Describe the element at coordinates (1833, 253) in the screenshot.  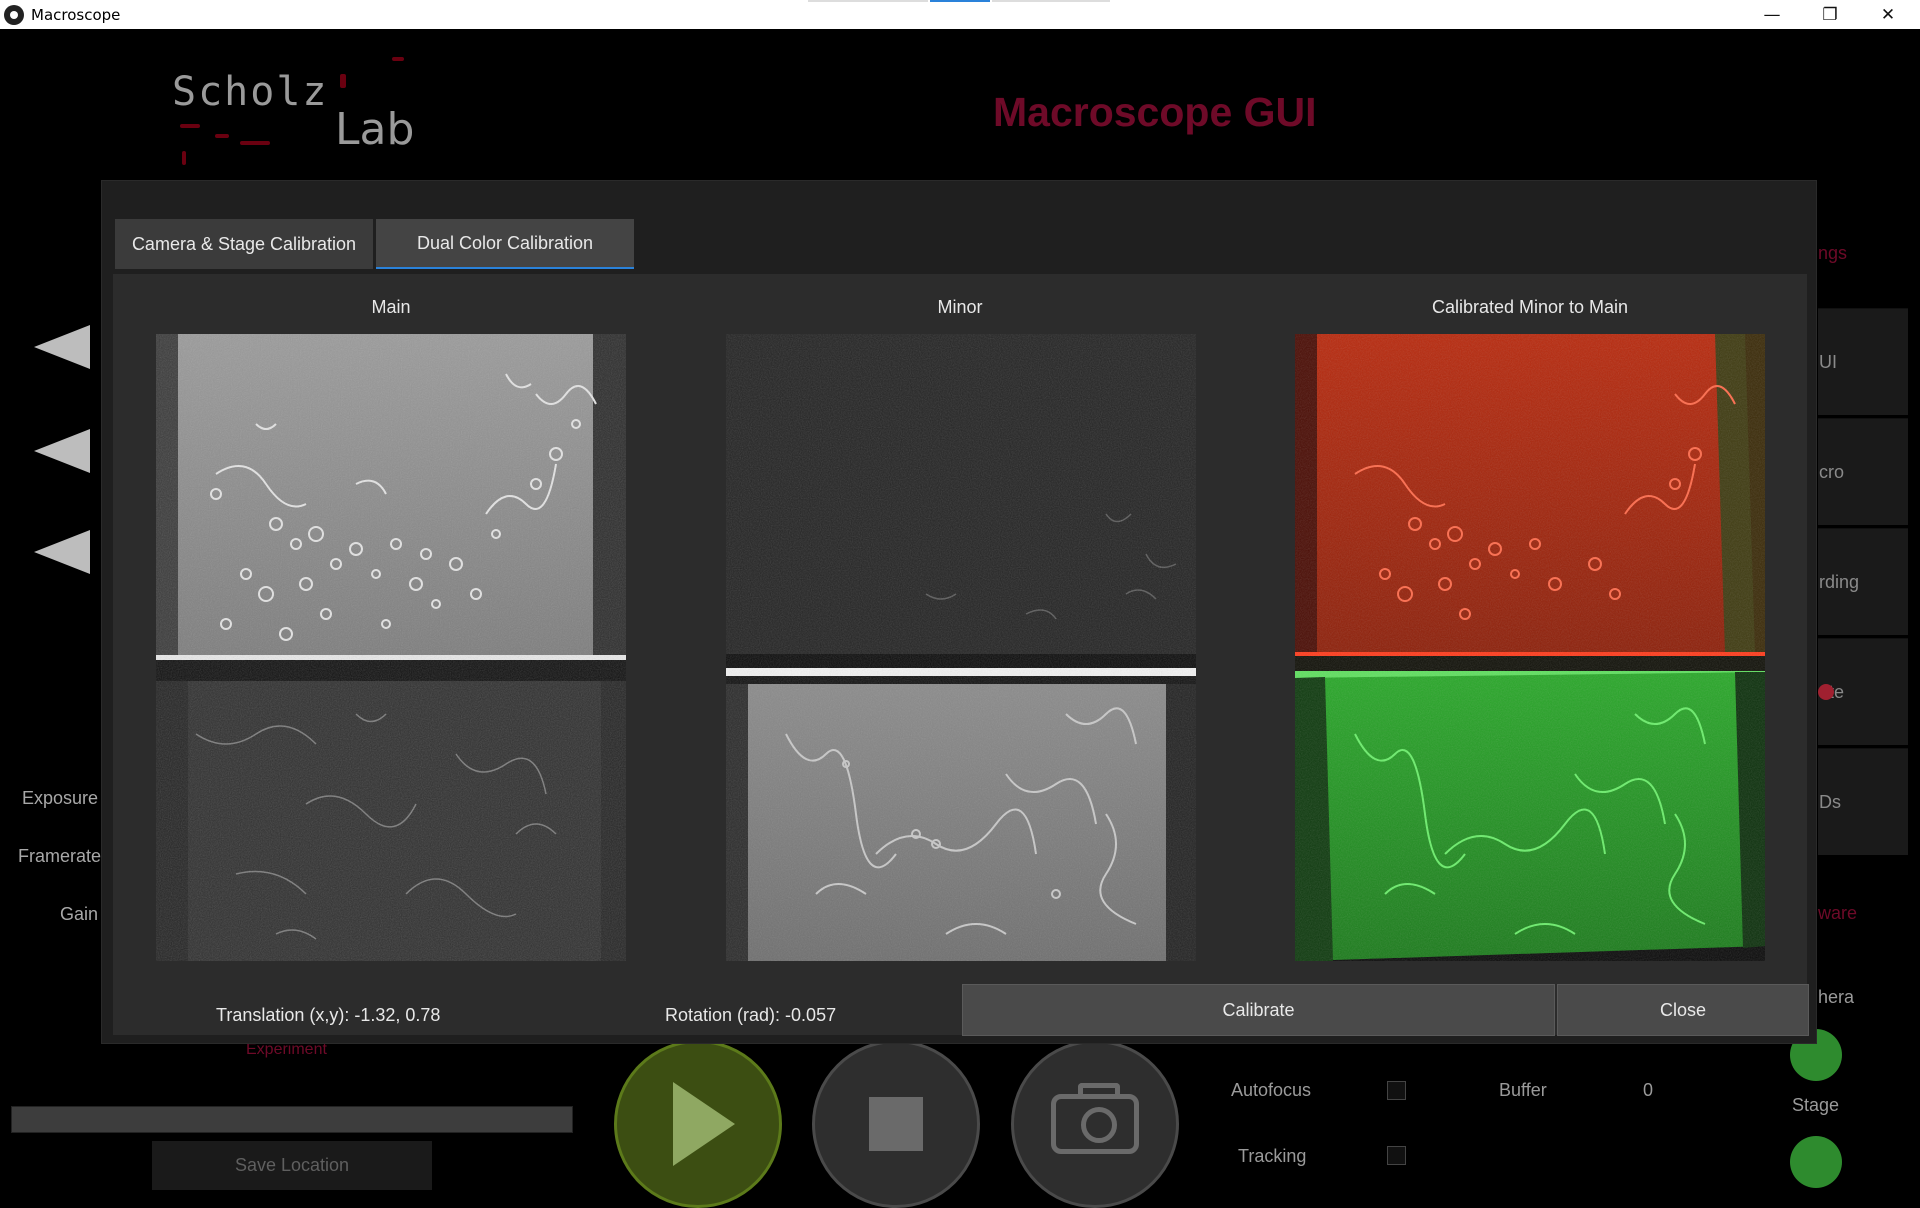
I see `settings-tab-label: ngs` at that location.